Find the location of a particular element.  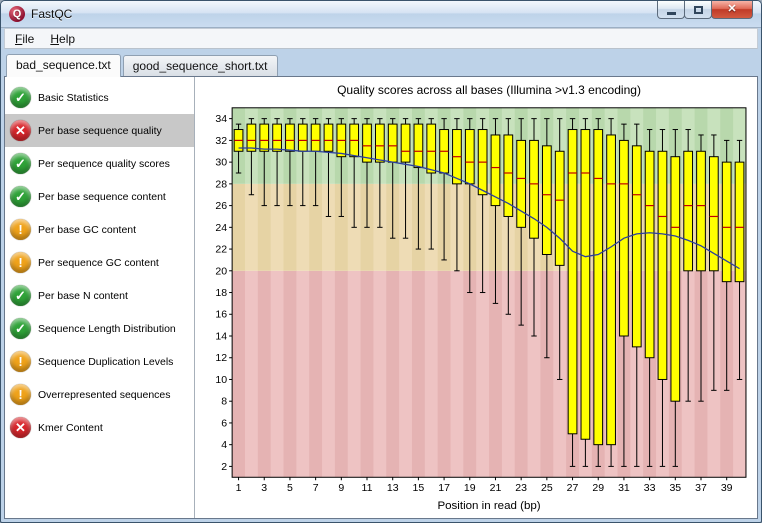

svg-text: 23 is located at coordinates (521, 488).